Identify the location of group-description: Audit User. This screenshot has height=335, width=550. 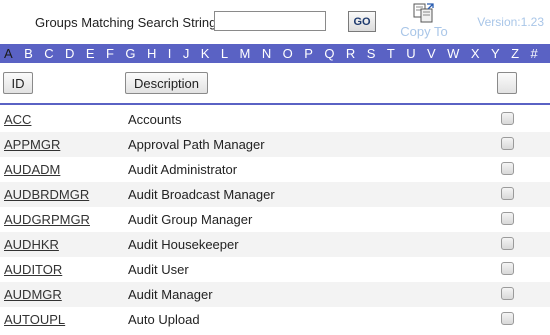
(158, 269).